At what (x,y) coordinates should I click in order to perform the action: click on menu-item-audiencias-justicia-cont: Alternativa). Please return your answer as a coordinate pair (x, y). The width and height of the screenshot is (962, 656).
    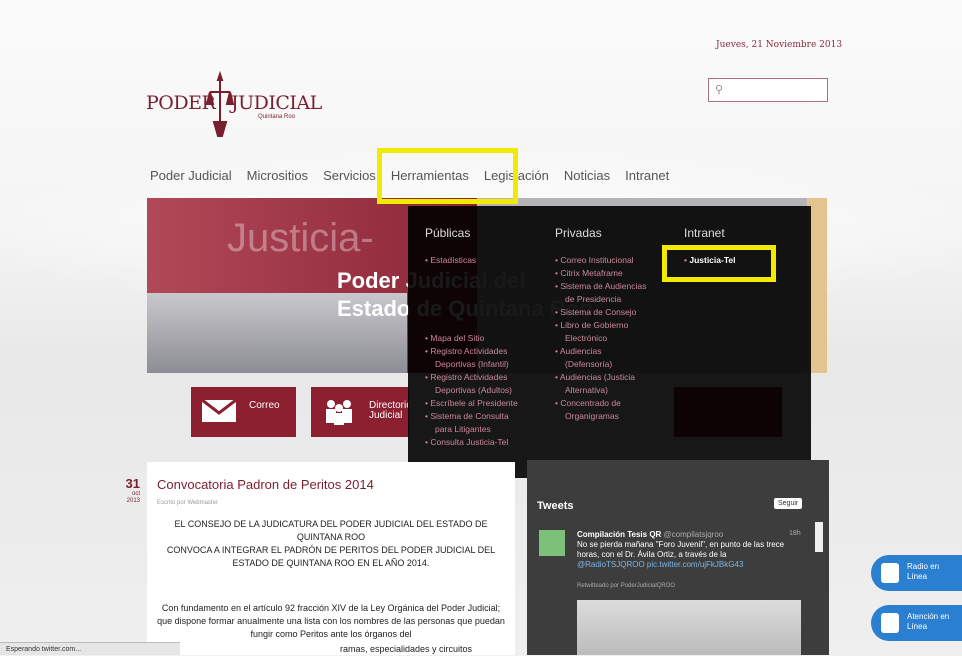
    Looking at the image, I should click on (615, 390).